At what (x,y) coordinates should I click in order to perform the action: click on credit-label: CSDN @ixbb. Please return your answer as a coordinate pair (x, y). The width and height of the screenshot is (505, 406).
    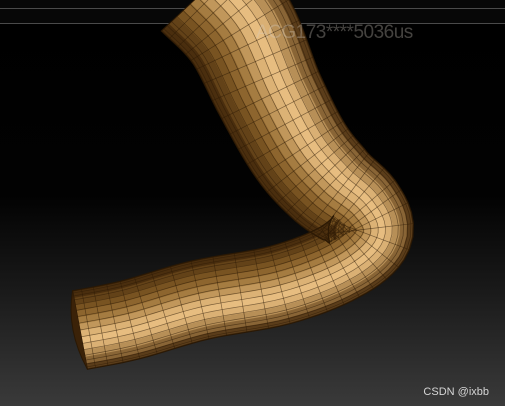
    Looking at the image, I should click on (456, 392).